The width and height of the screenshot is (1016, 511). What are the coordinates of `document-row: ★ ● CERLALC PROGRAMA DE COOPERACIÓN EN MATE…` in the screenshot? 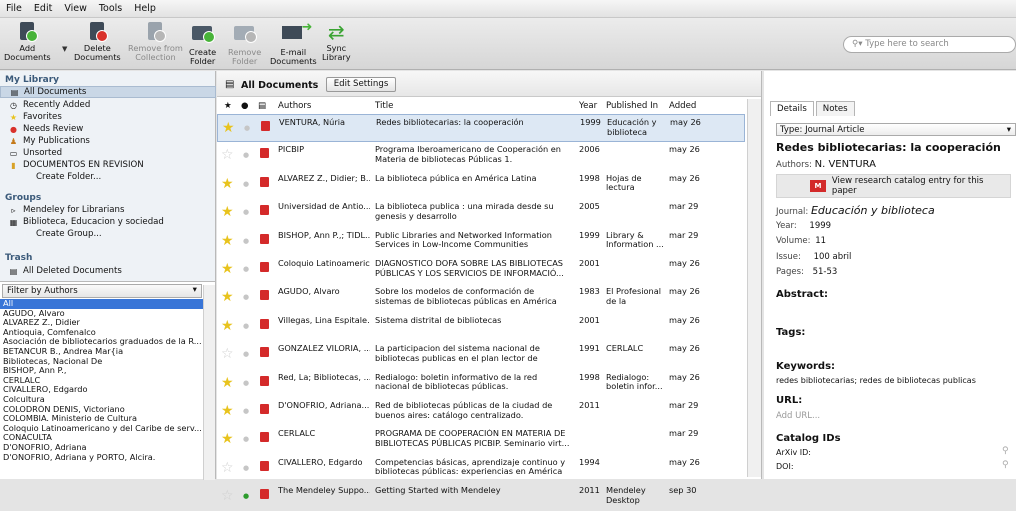 It's located at (481, 440).